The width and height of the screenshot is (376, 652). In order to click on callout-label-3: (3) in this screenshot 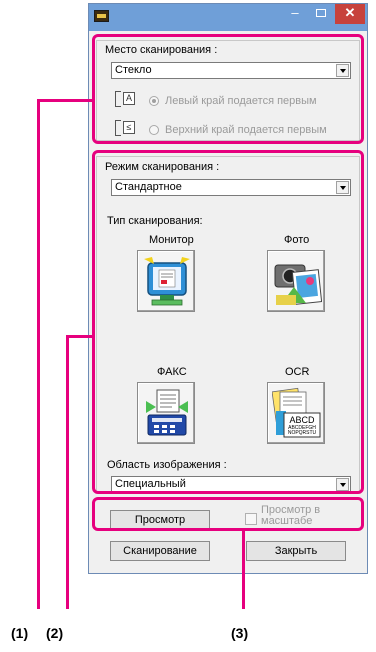, I will do `click(240, 633)`.